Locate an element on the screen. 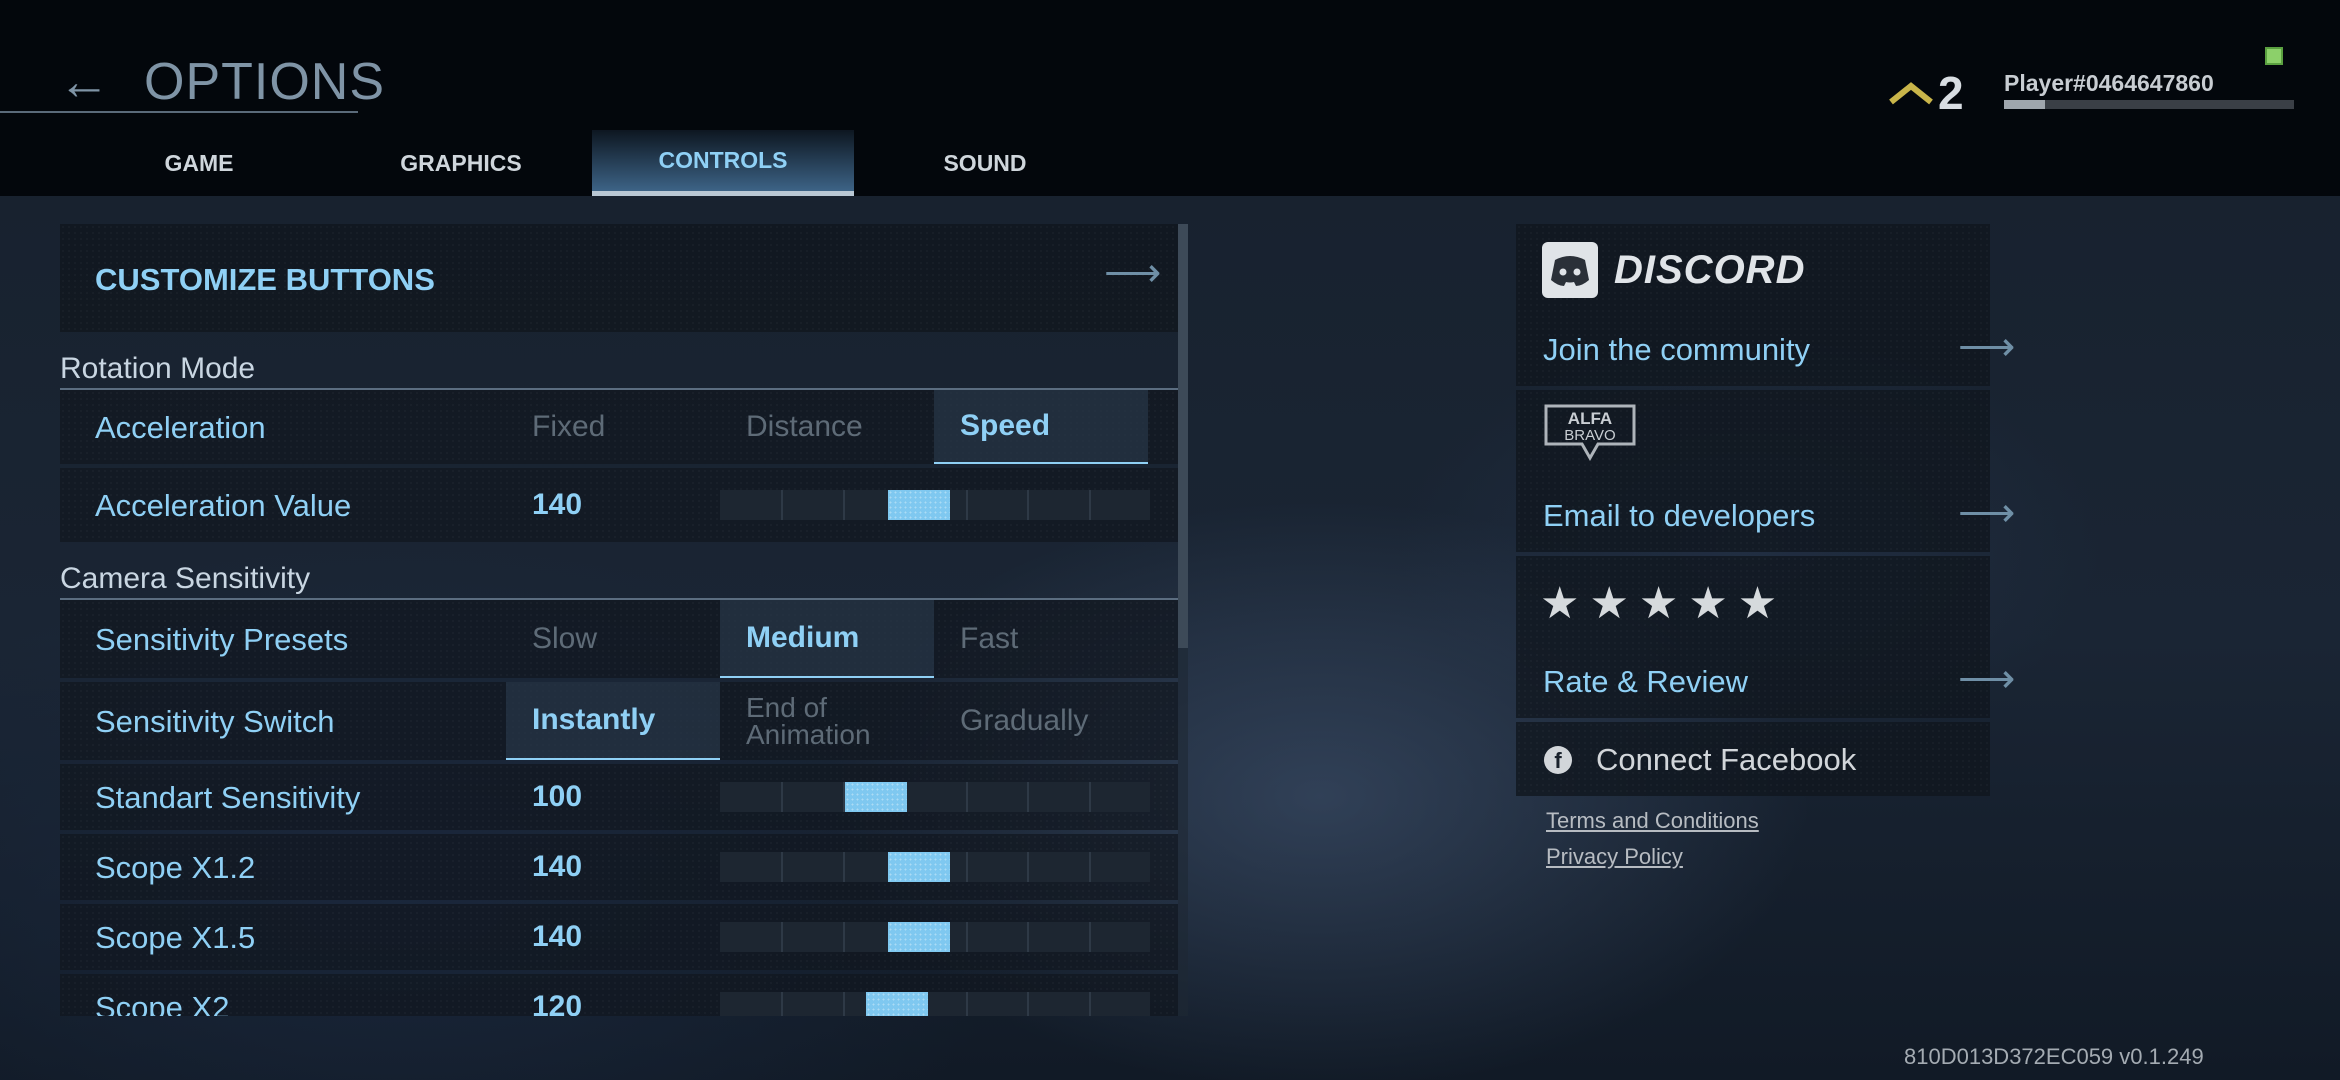 Image resolution: width=2340 pixels, height=1080 pixels. acceleration-row: Acceleration Fixed Distance Speed is located at coordinates (619, 427).